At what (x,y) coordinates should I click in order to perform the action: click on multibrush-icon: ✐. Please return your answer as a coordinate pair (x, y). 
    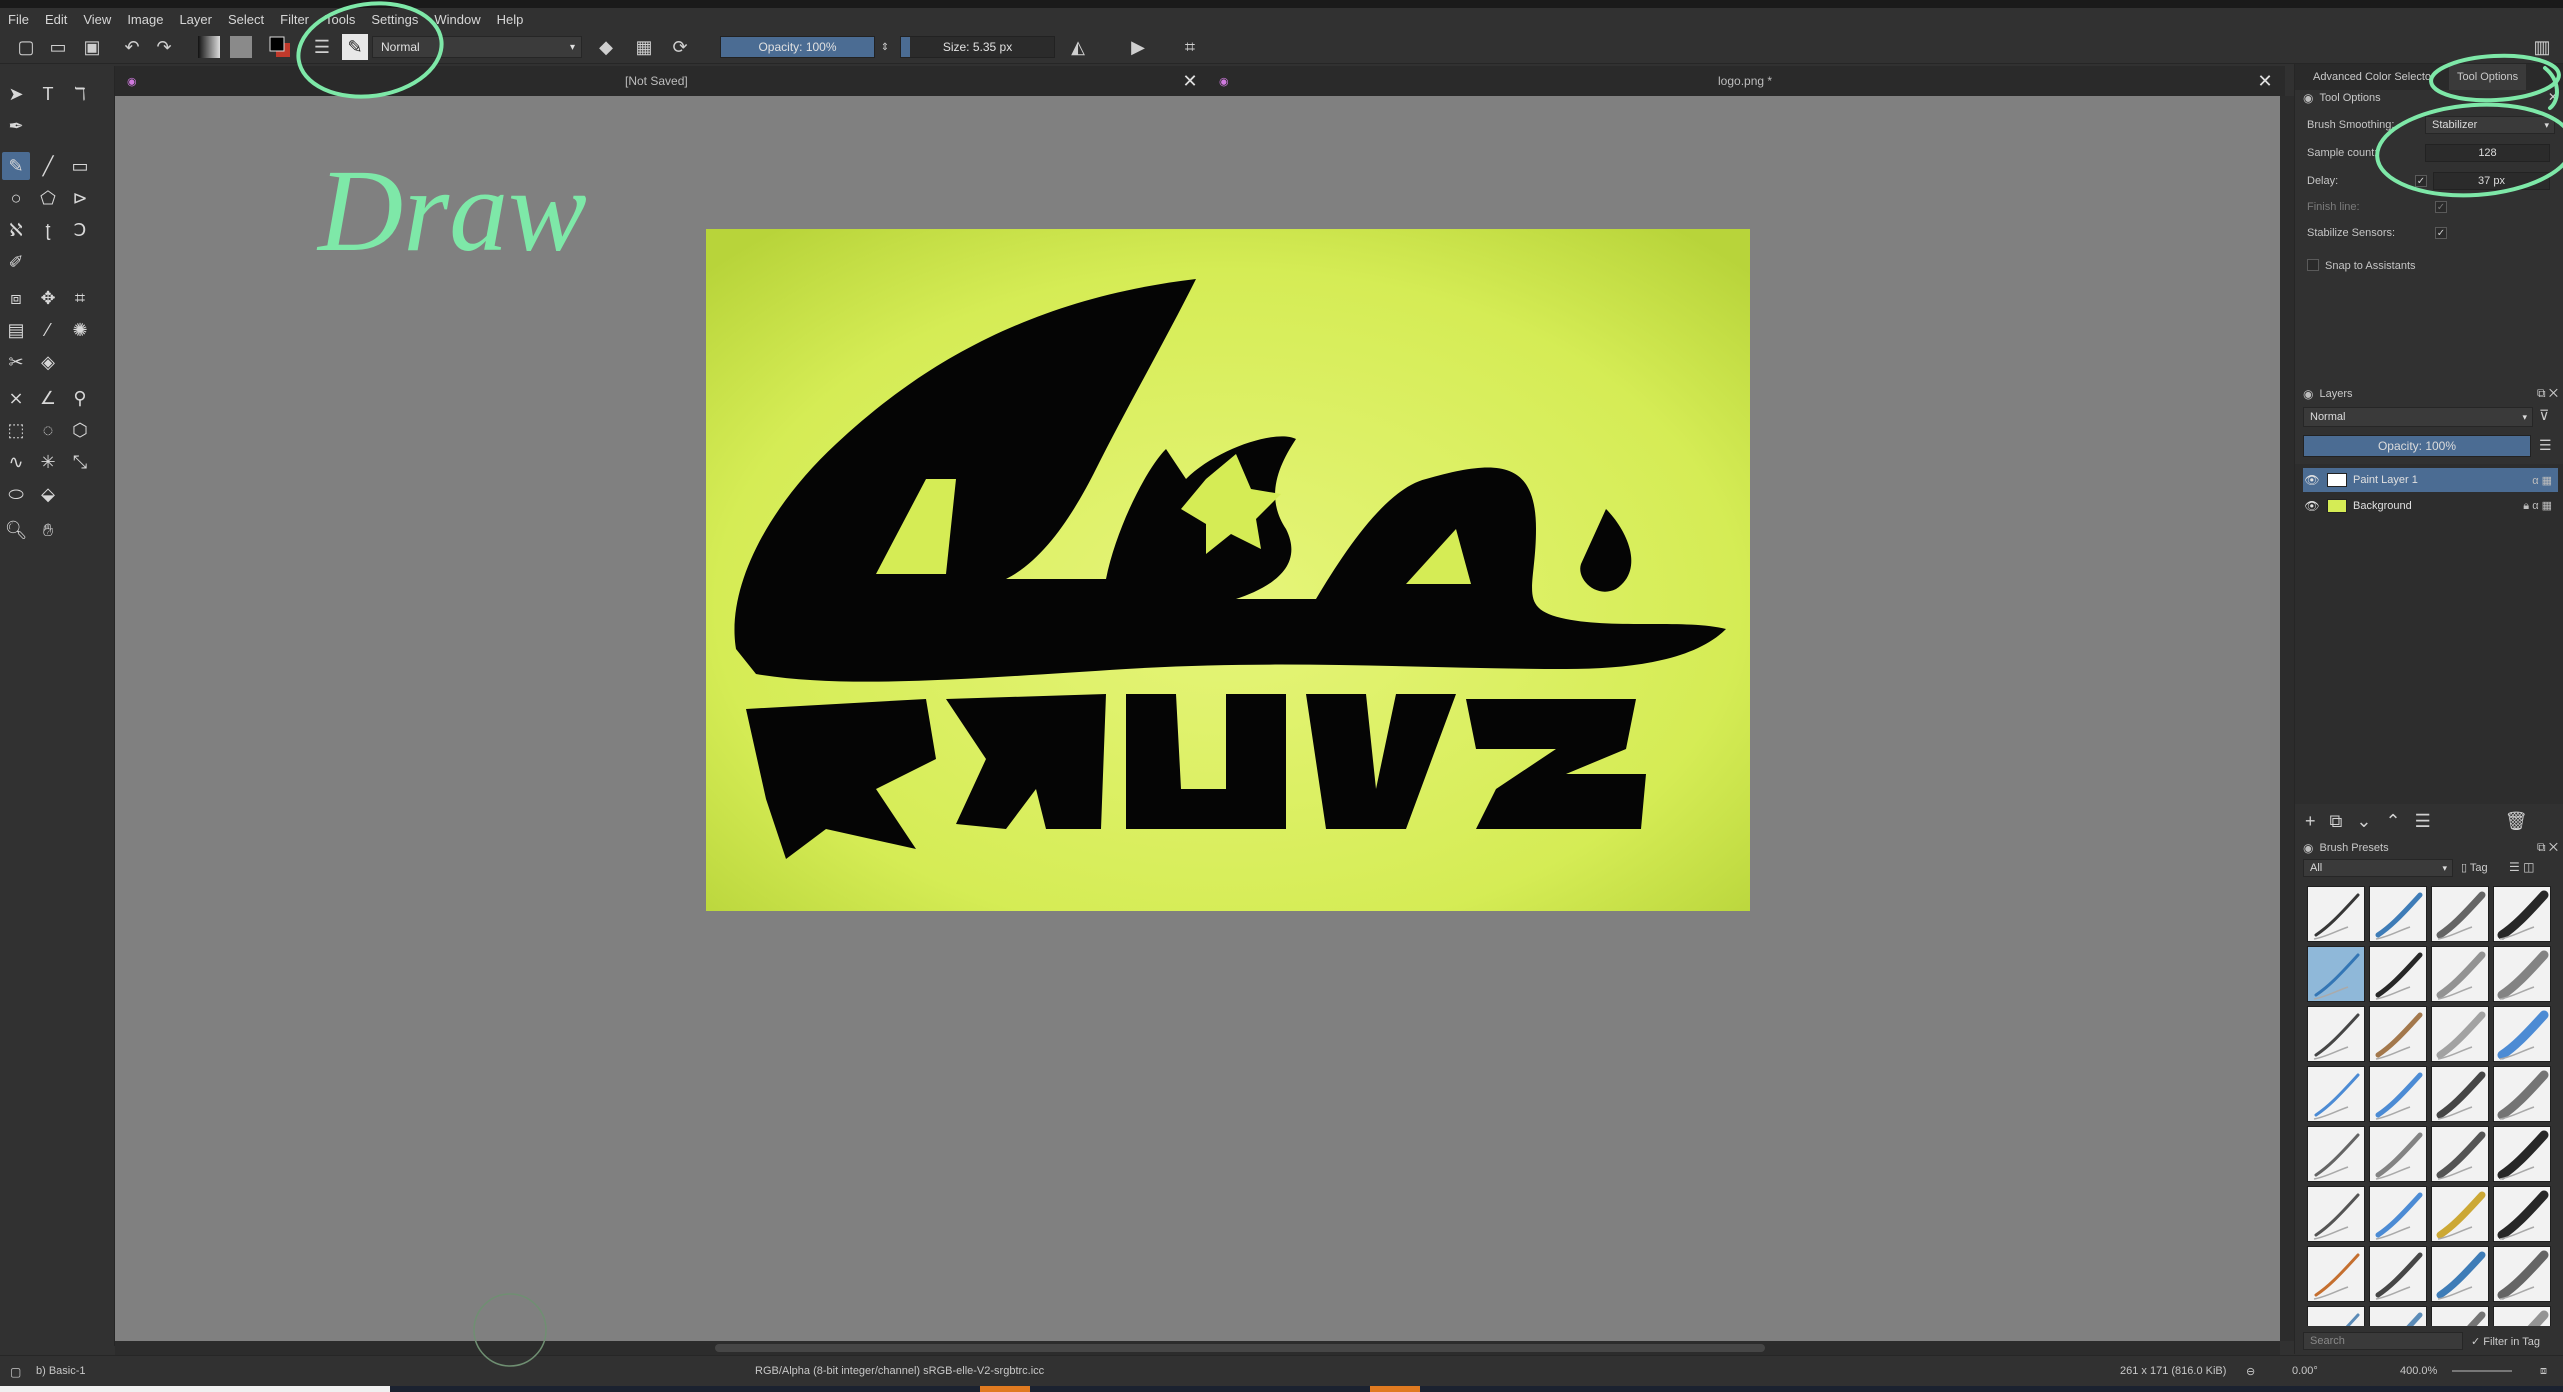
    Looking at the image, I should click on (16, 262).